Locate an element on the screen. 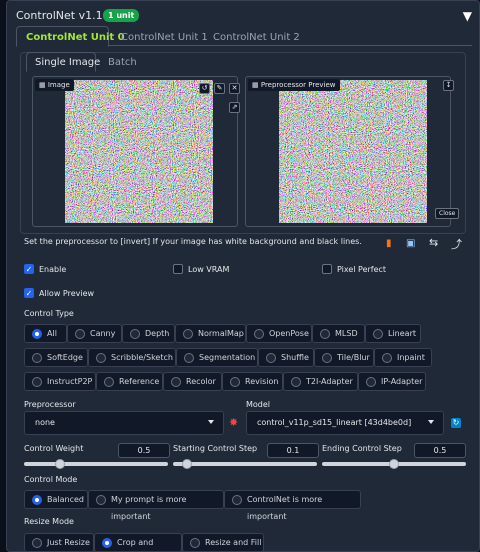 The height and width of the screenshot is (552, 480). resize-mode-crop-and-resize: Crop and Resize is located at coordinates (138, 542).